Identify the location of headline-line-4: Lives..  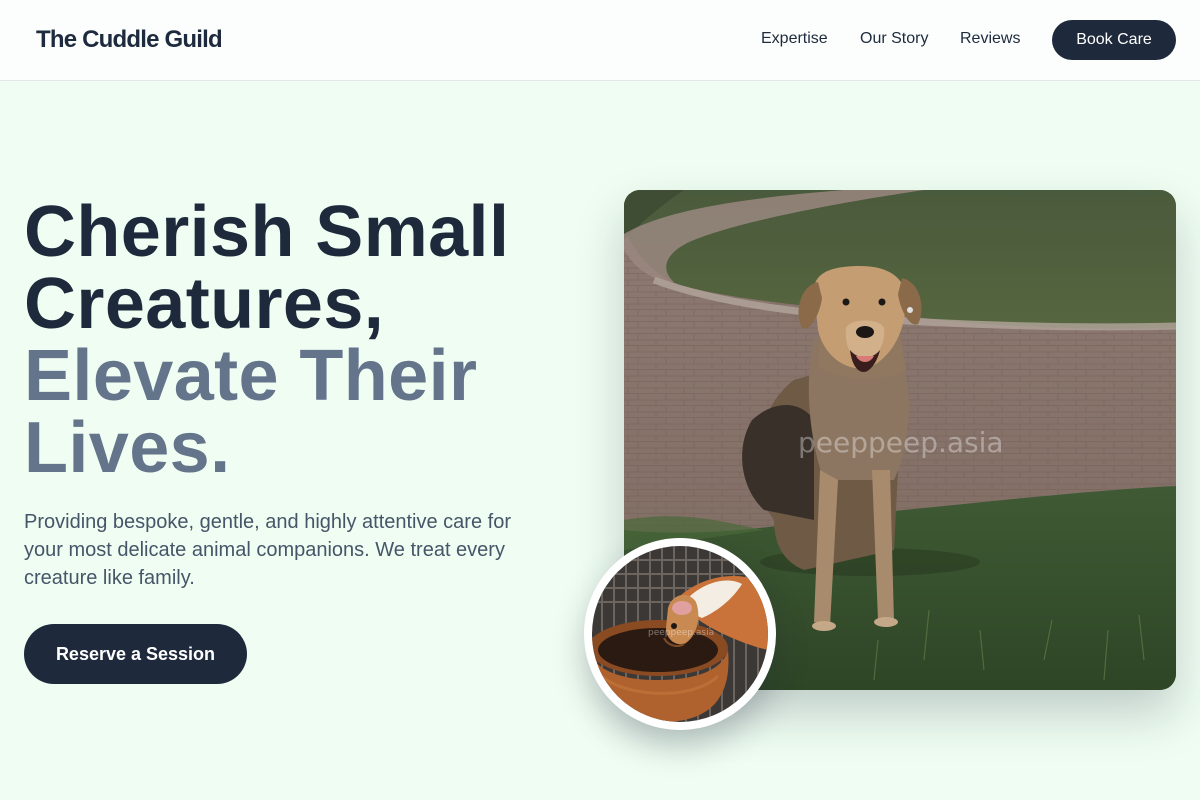
(127, 448).